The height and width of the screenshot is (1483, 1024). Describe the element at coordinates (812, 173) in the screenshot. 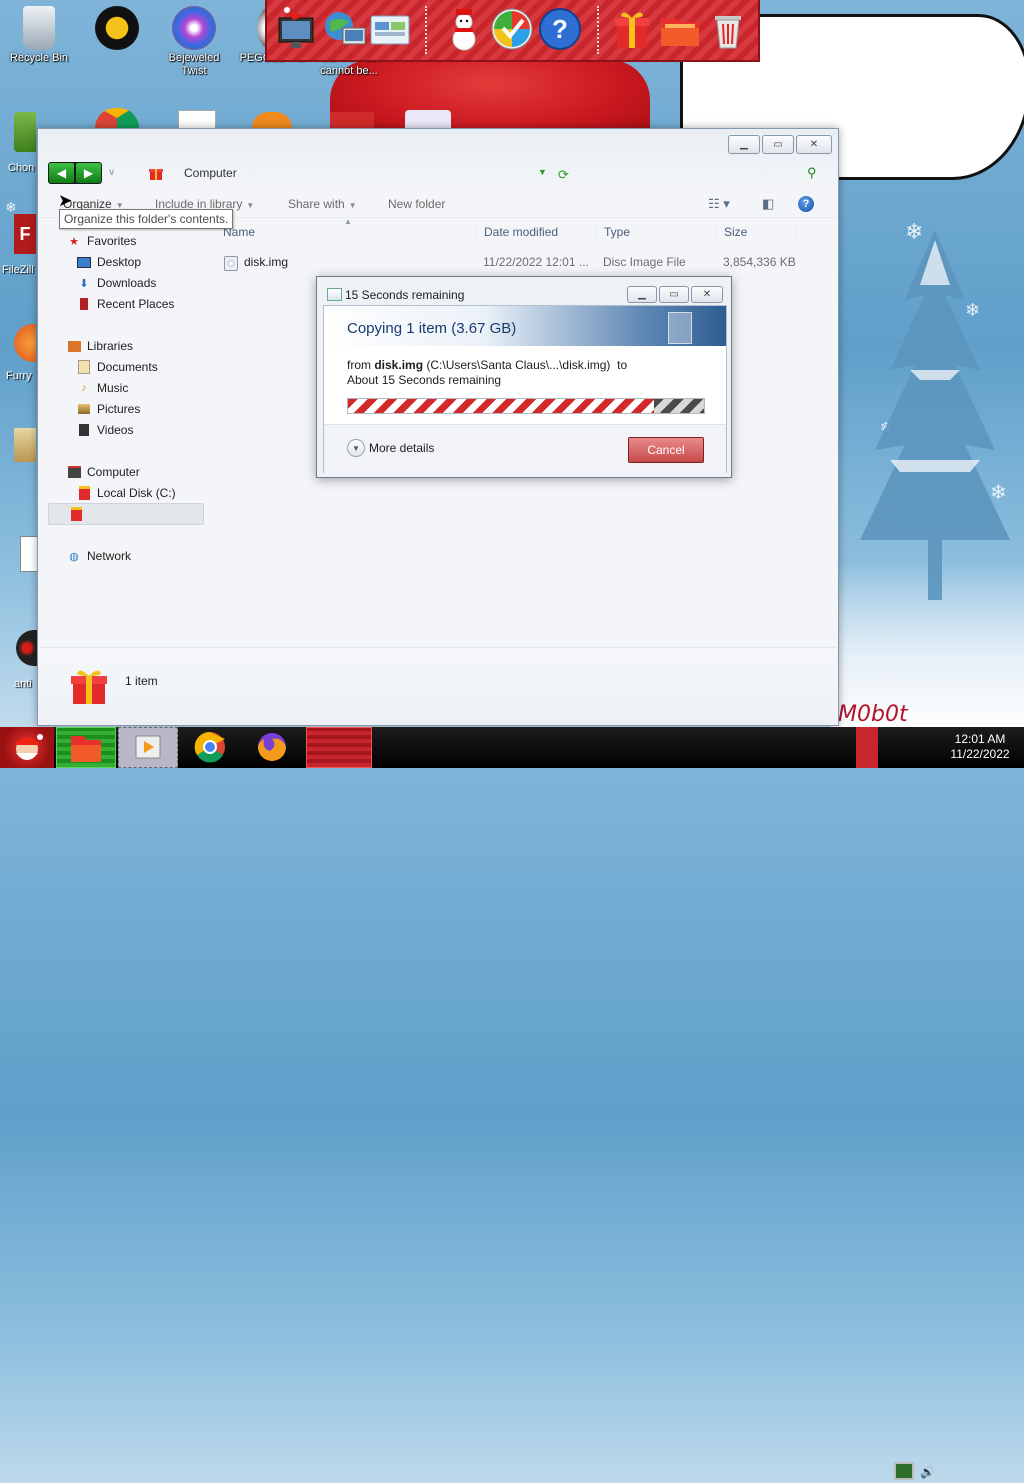

I see `search-icon: ⚲` at that location.